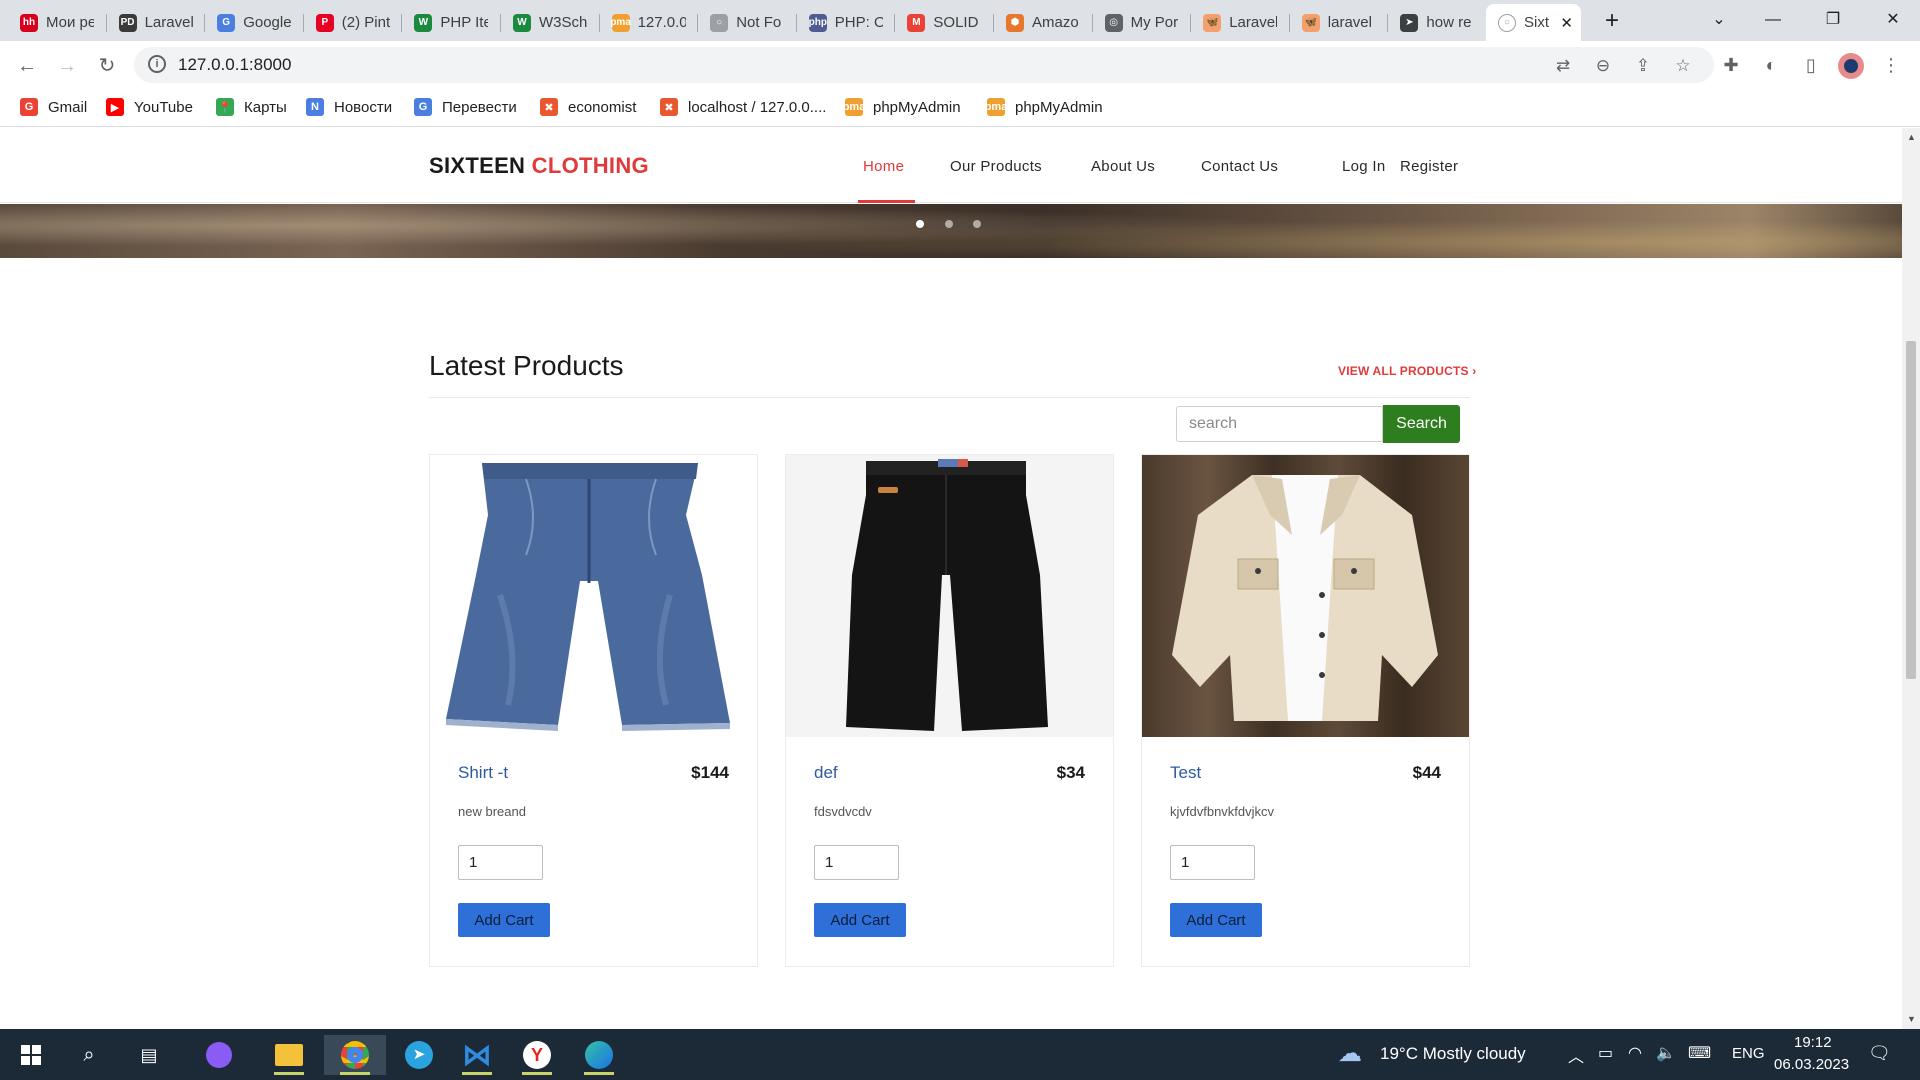 This screenshot has height=1080, width=1920. Describe the element at coordinates (1142, 22) in the screenshot. I see `browser-tab: ◎ My Por` at that location.